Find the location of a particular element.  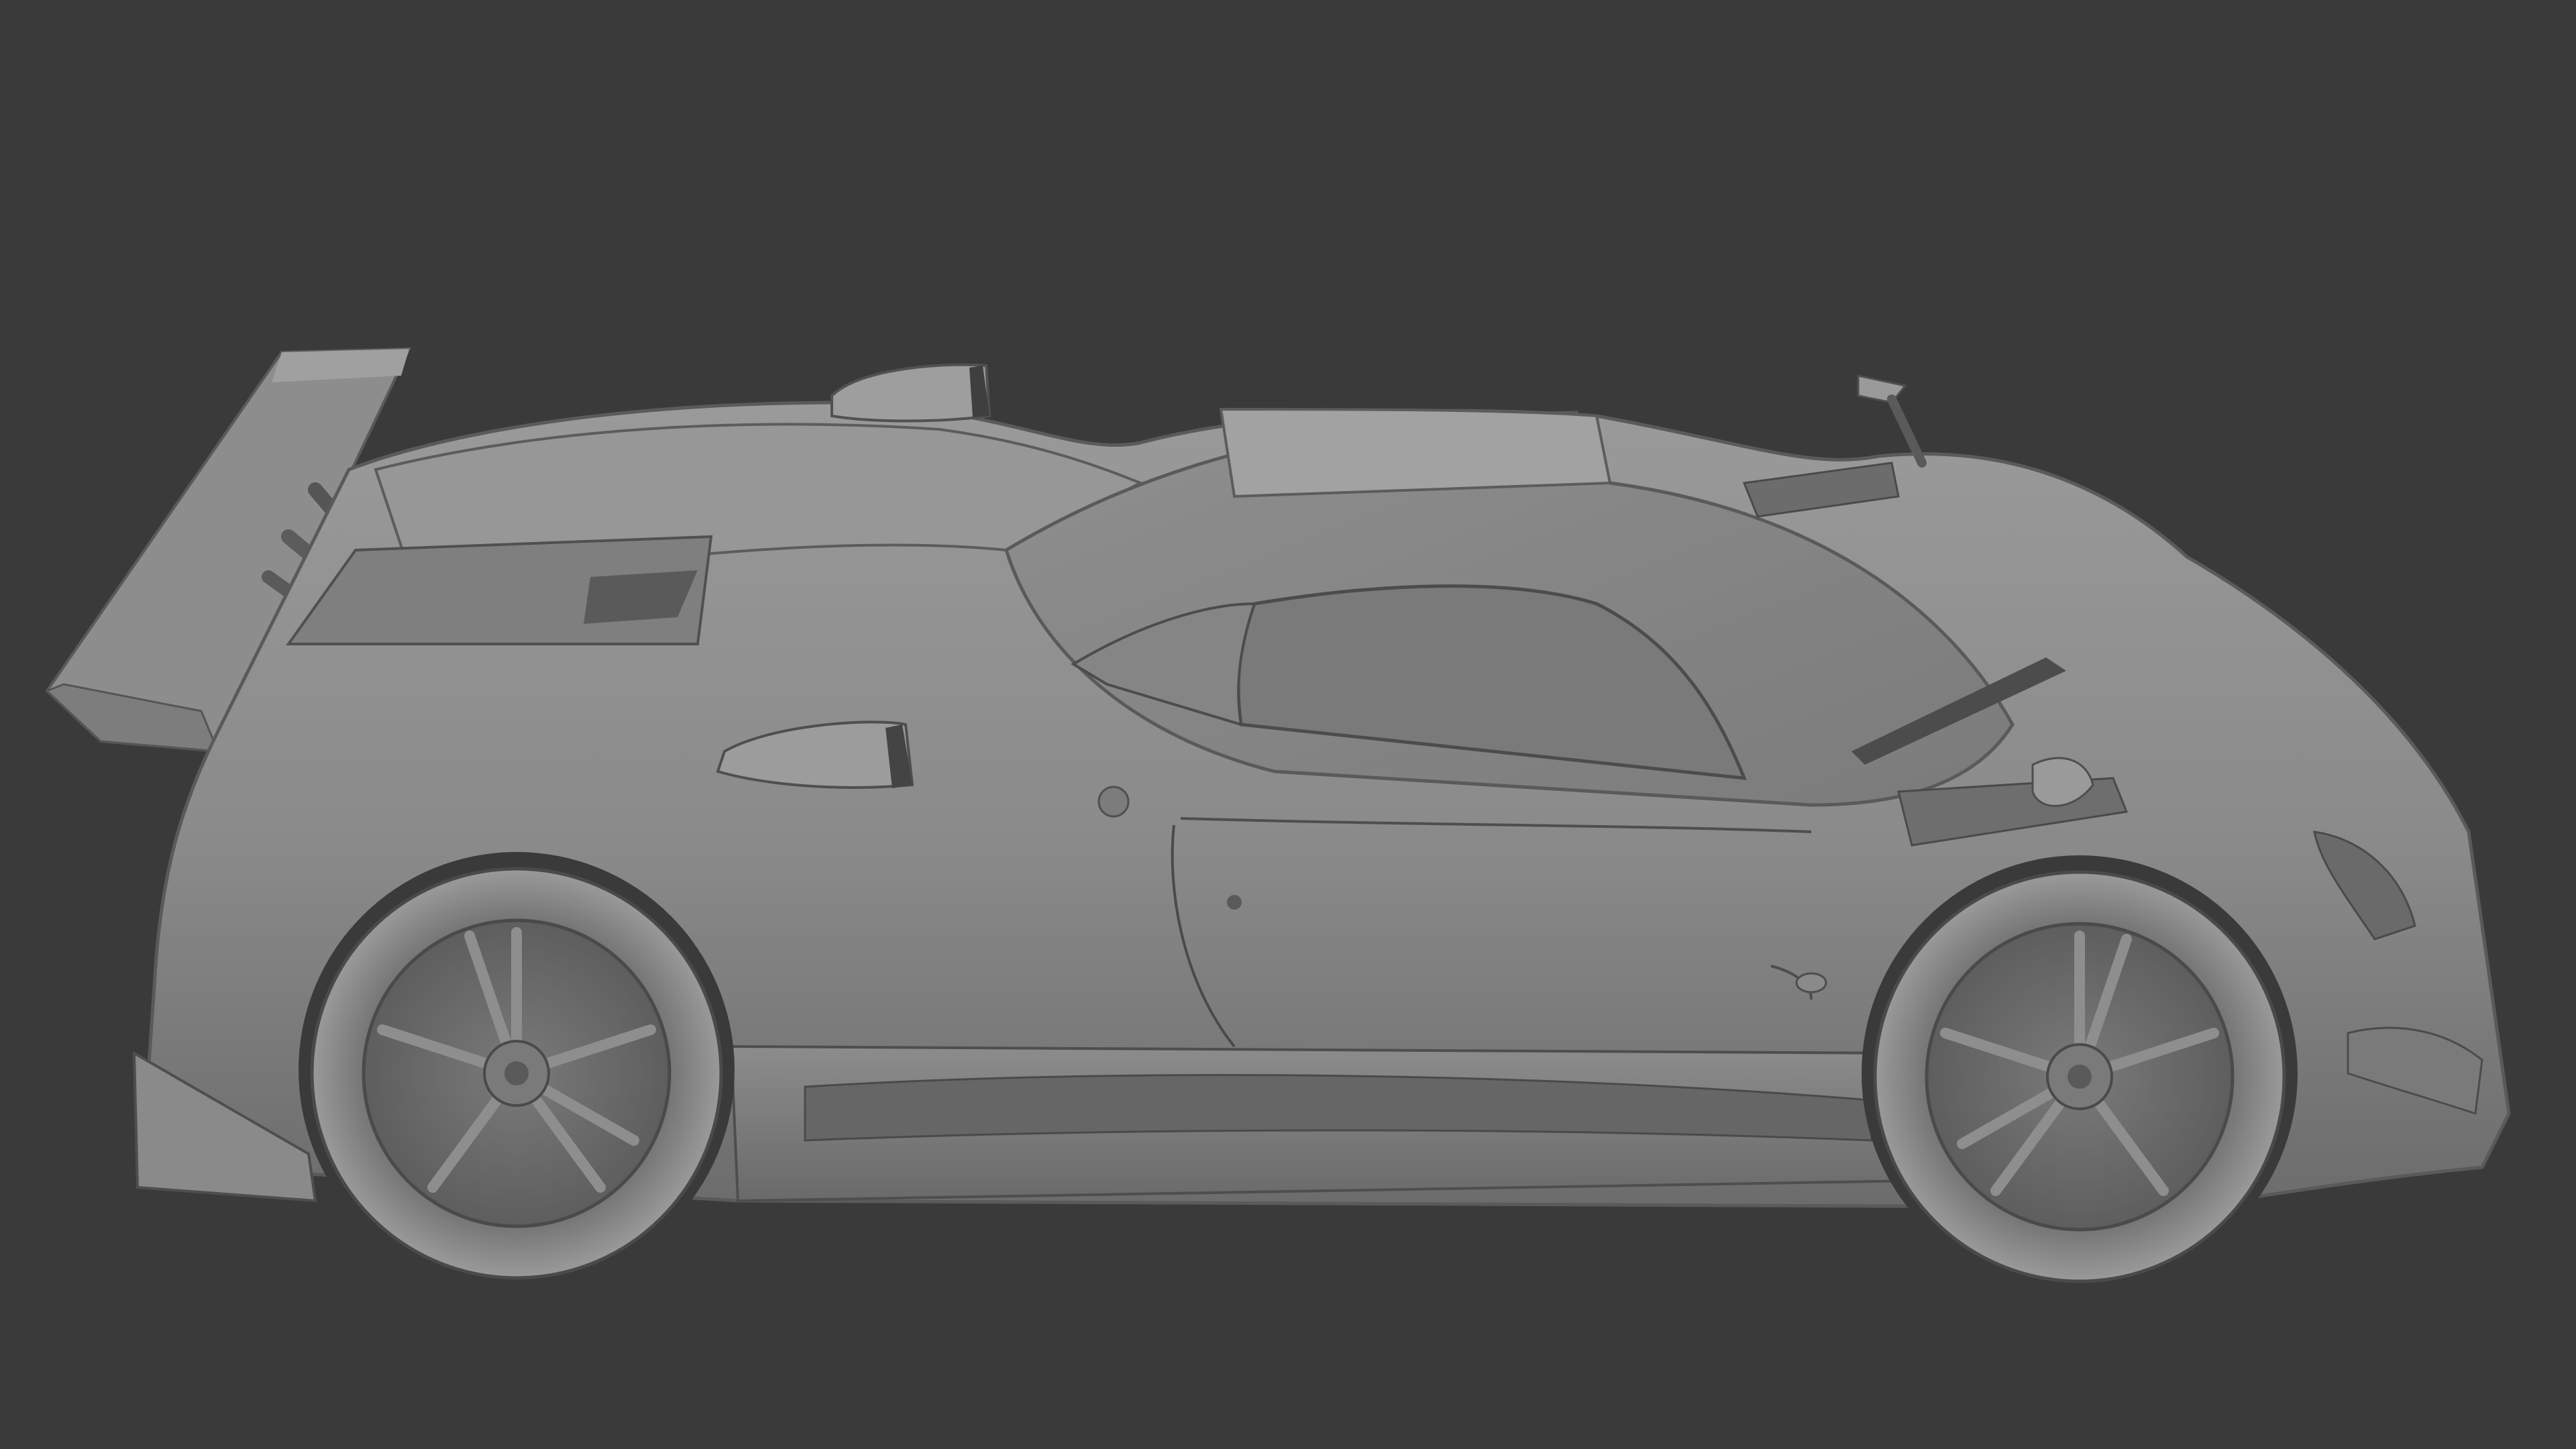

mirror is located at coordinates (1892, 421).